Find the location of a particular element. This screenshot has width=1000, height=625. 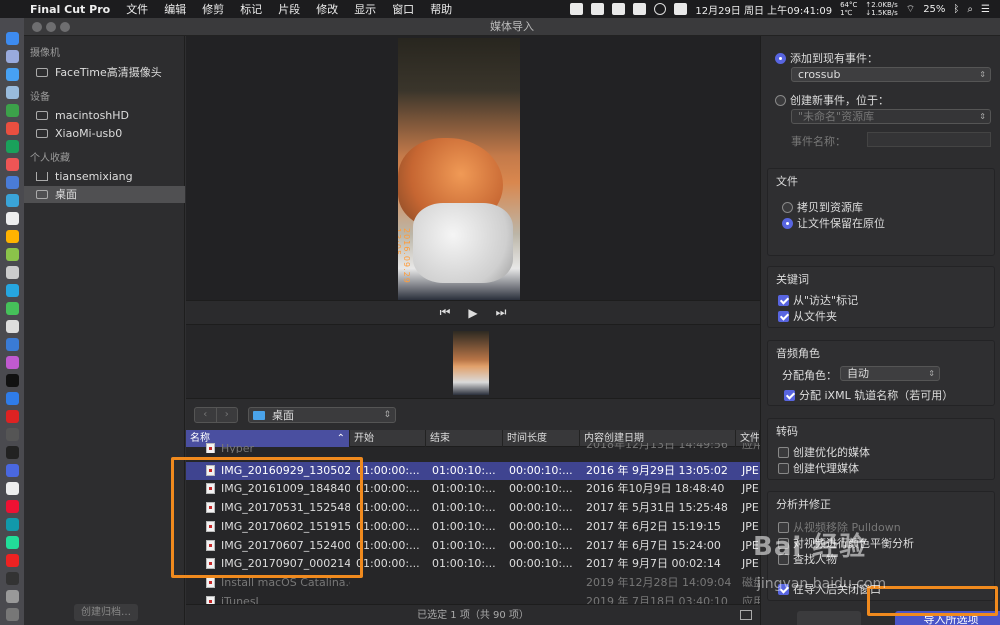

app-store-icon is located at coordinates (12, 398).